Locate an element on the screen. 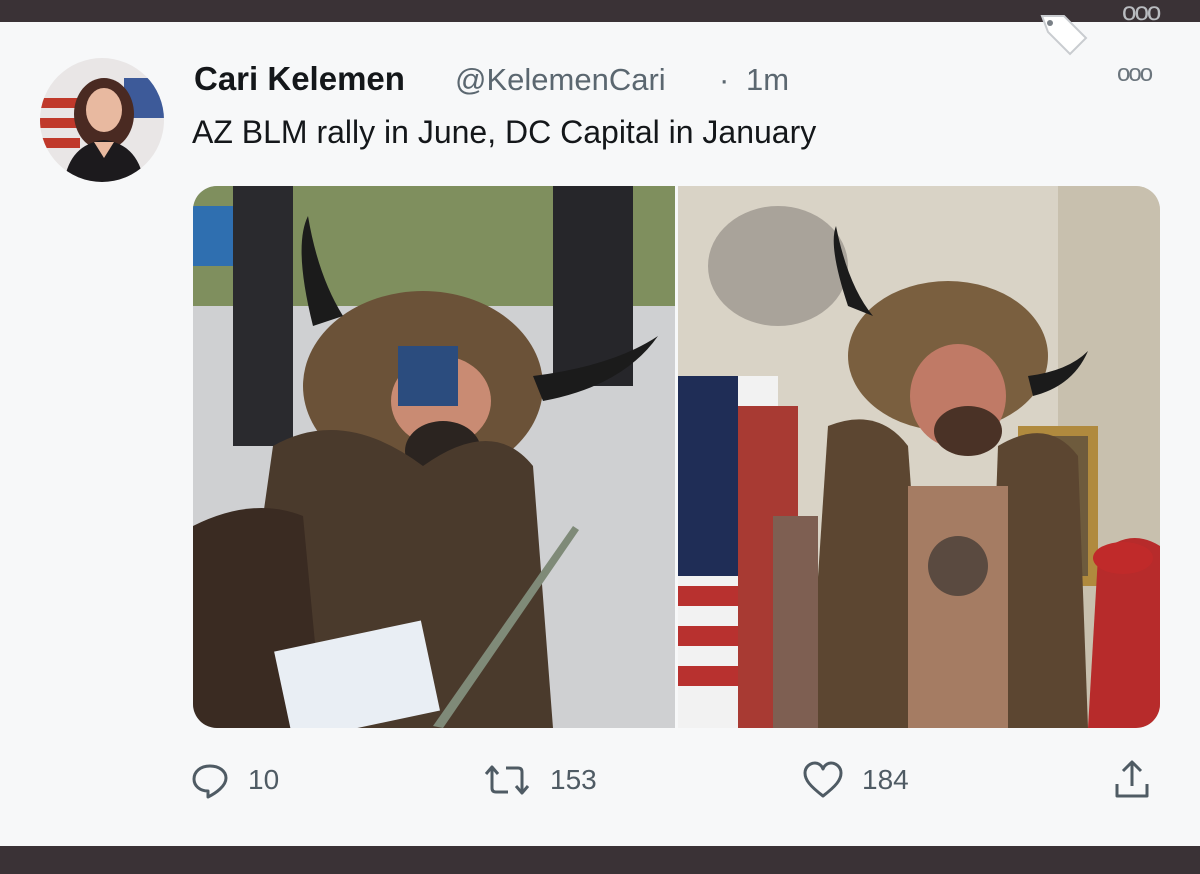  top-more-icon: ooo is located at coordinates (1141, 13).